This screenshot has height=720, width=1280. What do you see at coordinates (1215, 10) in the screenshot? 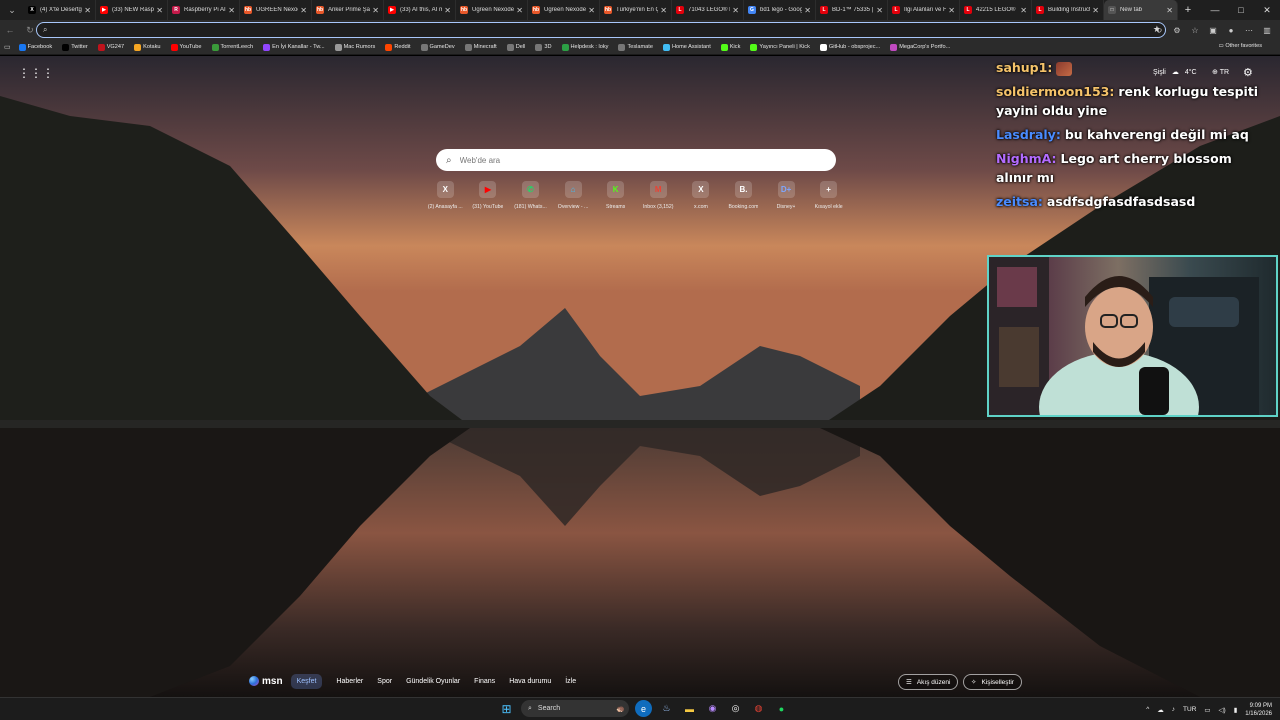
I see `minimize-icon: —` at bounding box center [1215, 10].